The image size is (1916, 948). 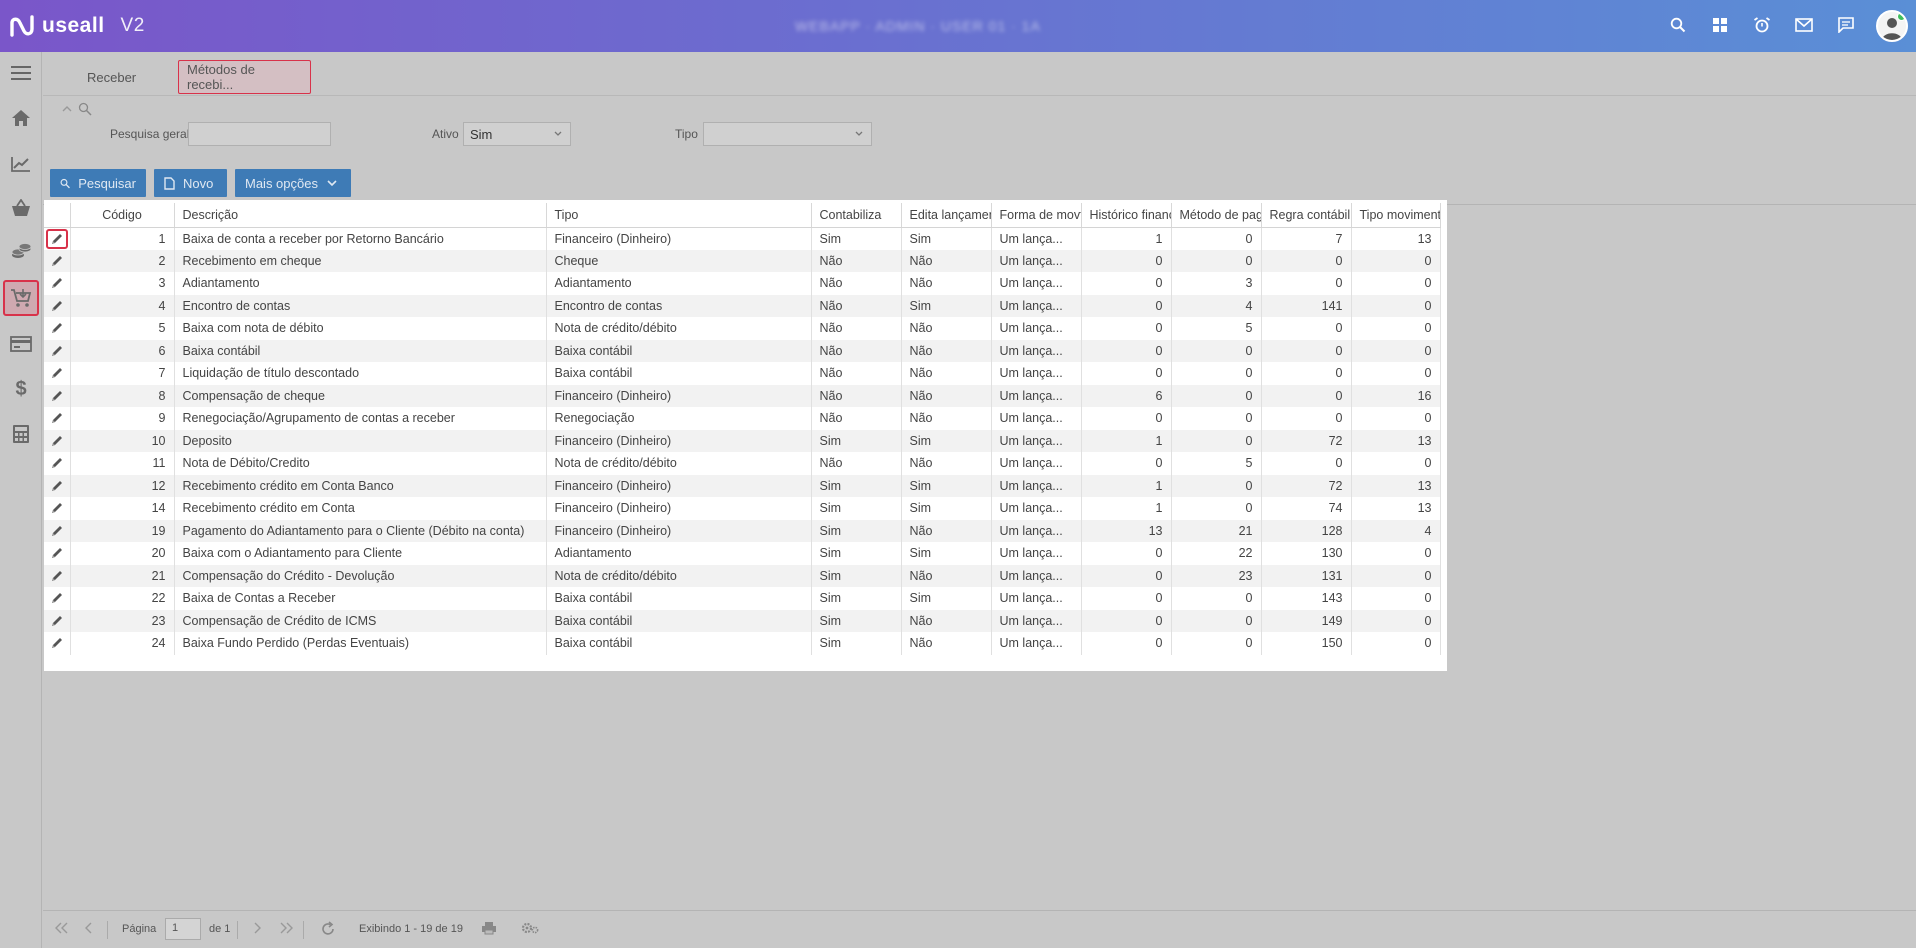 I want to click on column-header-codigo: Código, so click(x=122, y=215).